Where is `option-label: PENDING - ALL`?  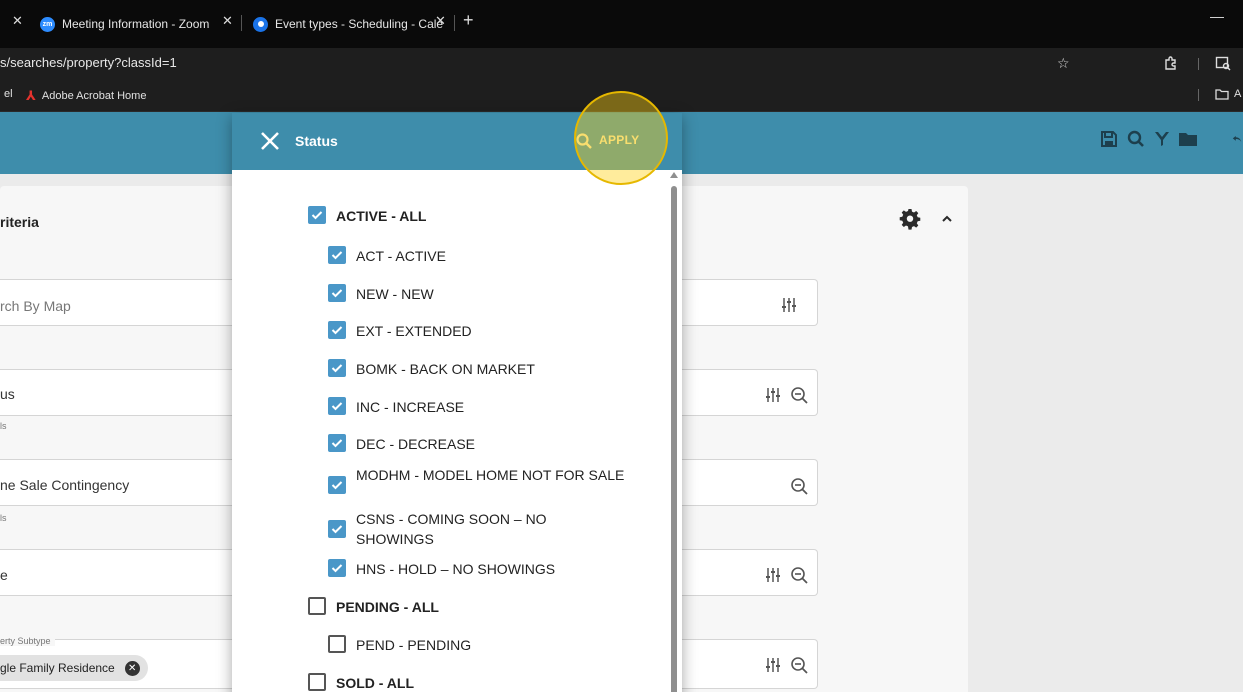 option-label: PENDING - ALL is located at coordinates (387, 607).